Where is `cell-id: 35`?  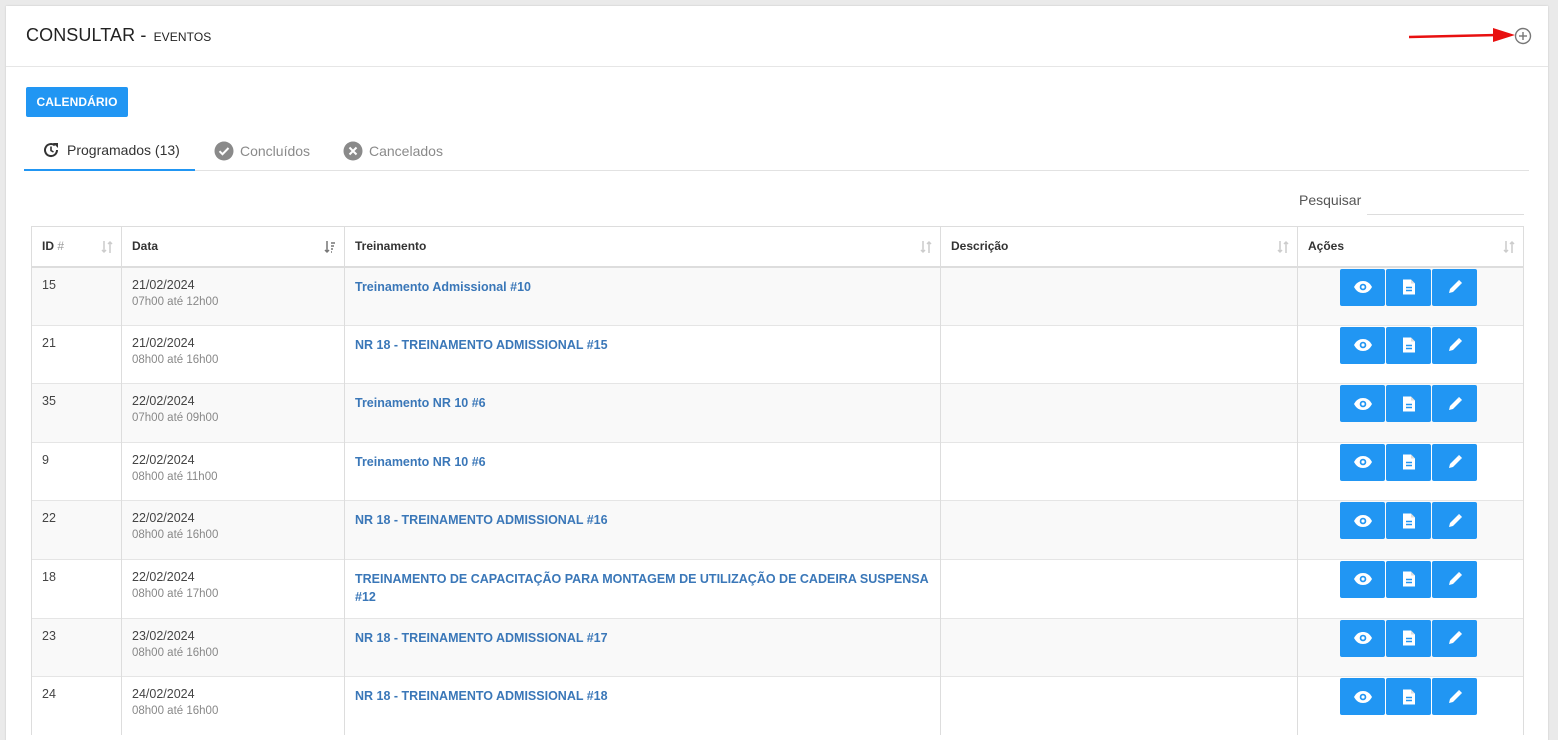 cell-id: 35 is located at coordinates (76, 413).